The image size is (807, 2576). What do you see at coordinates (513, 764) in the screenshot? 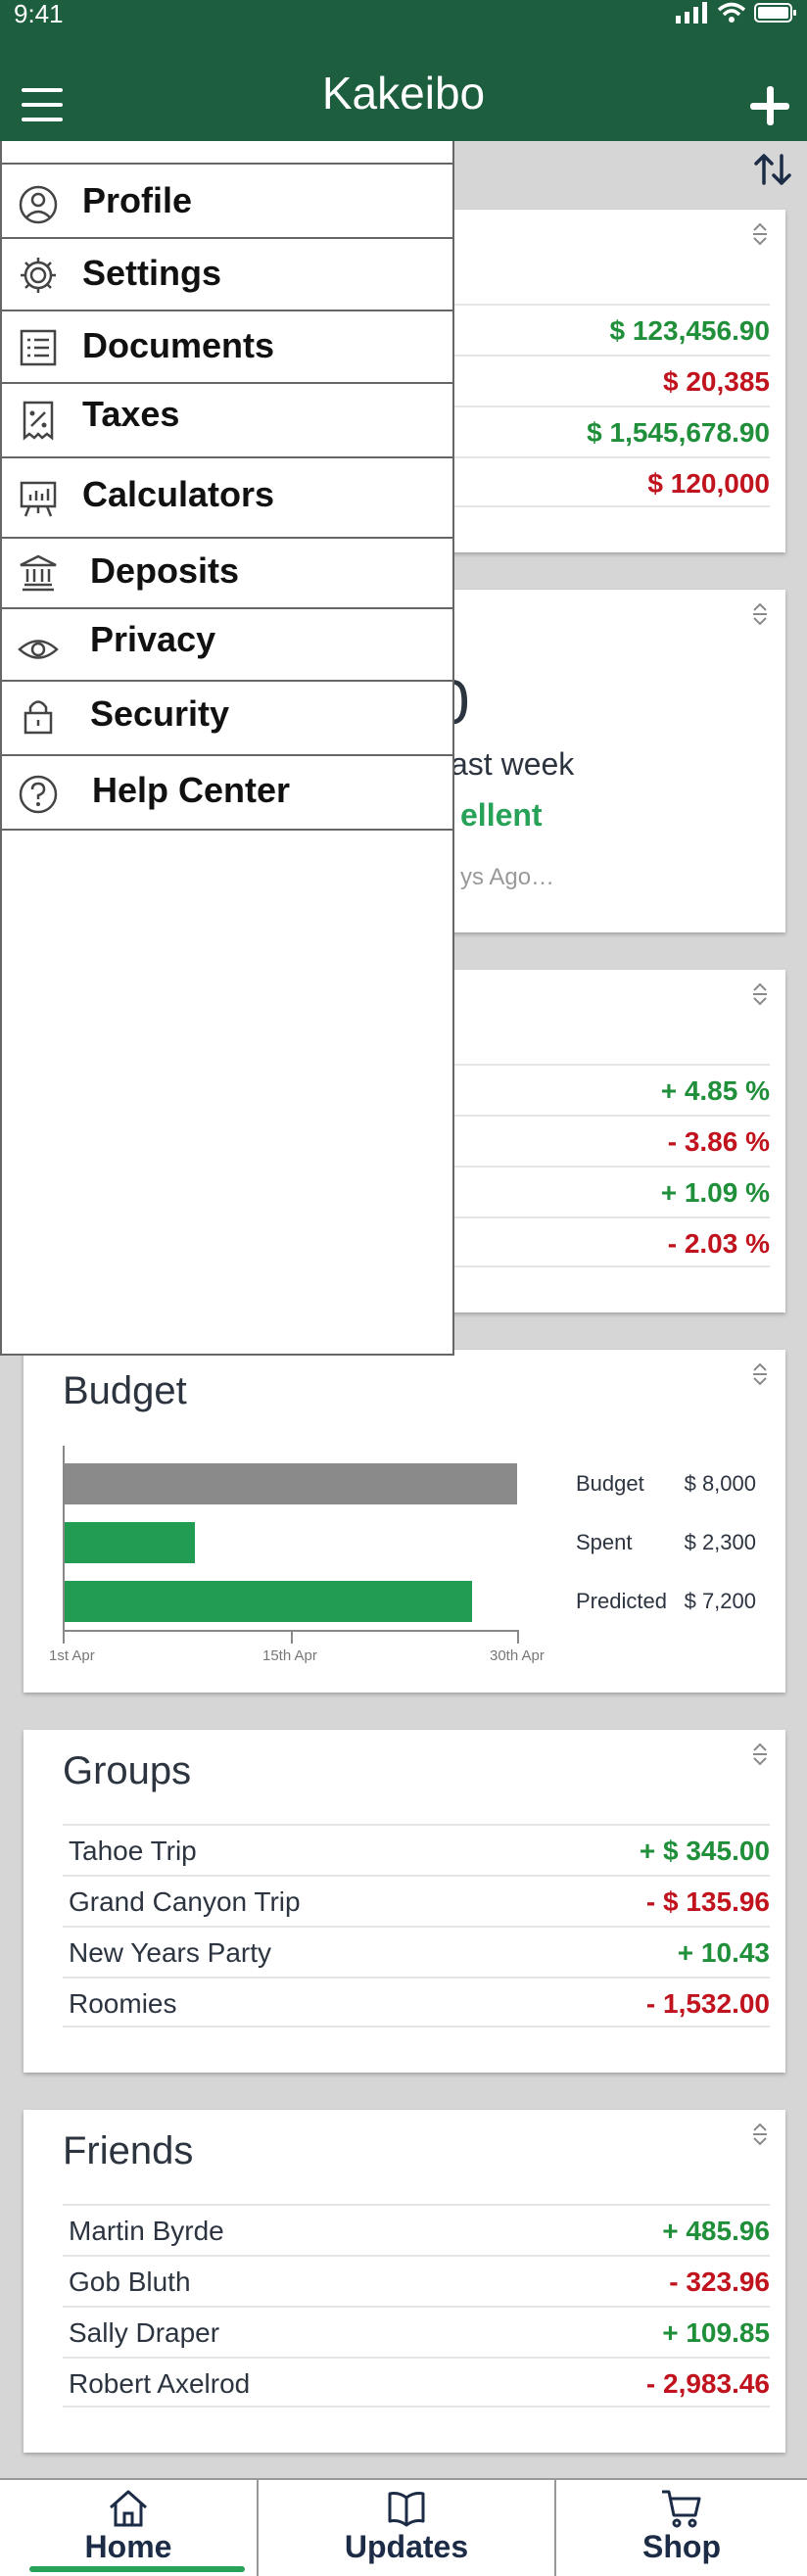
I see `score-period: ast week` at bounding box center [513, 764].